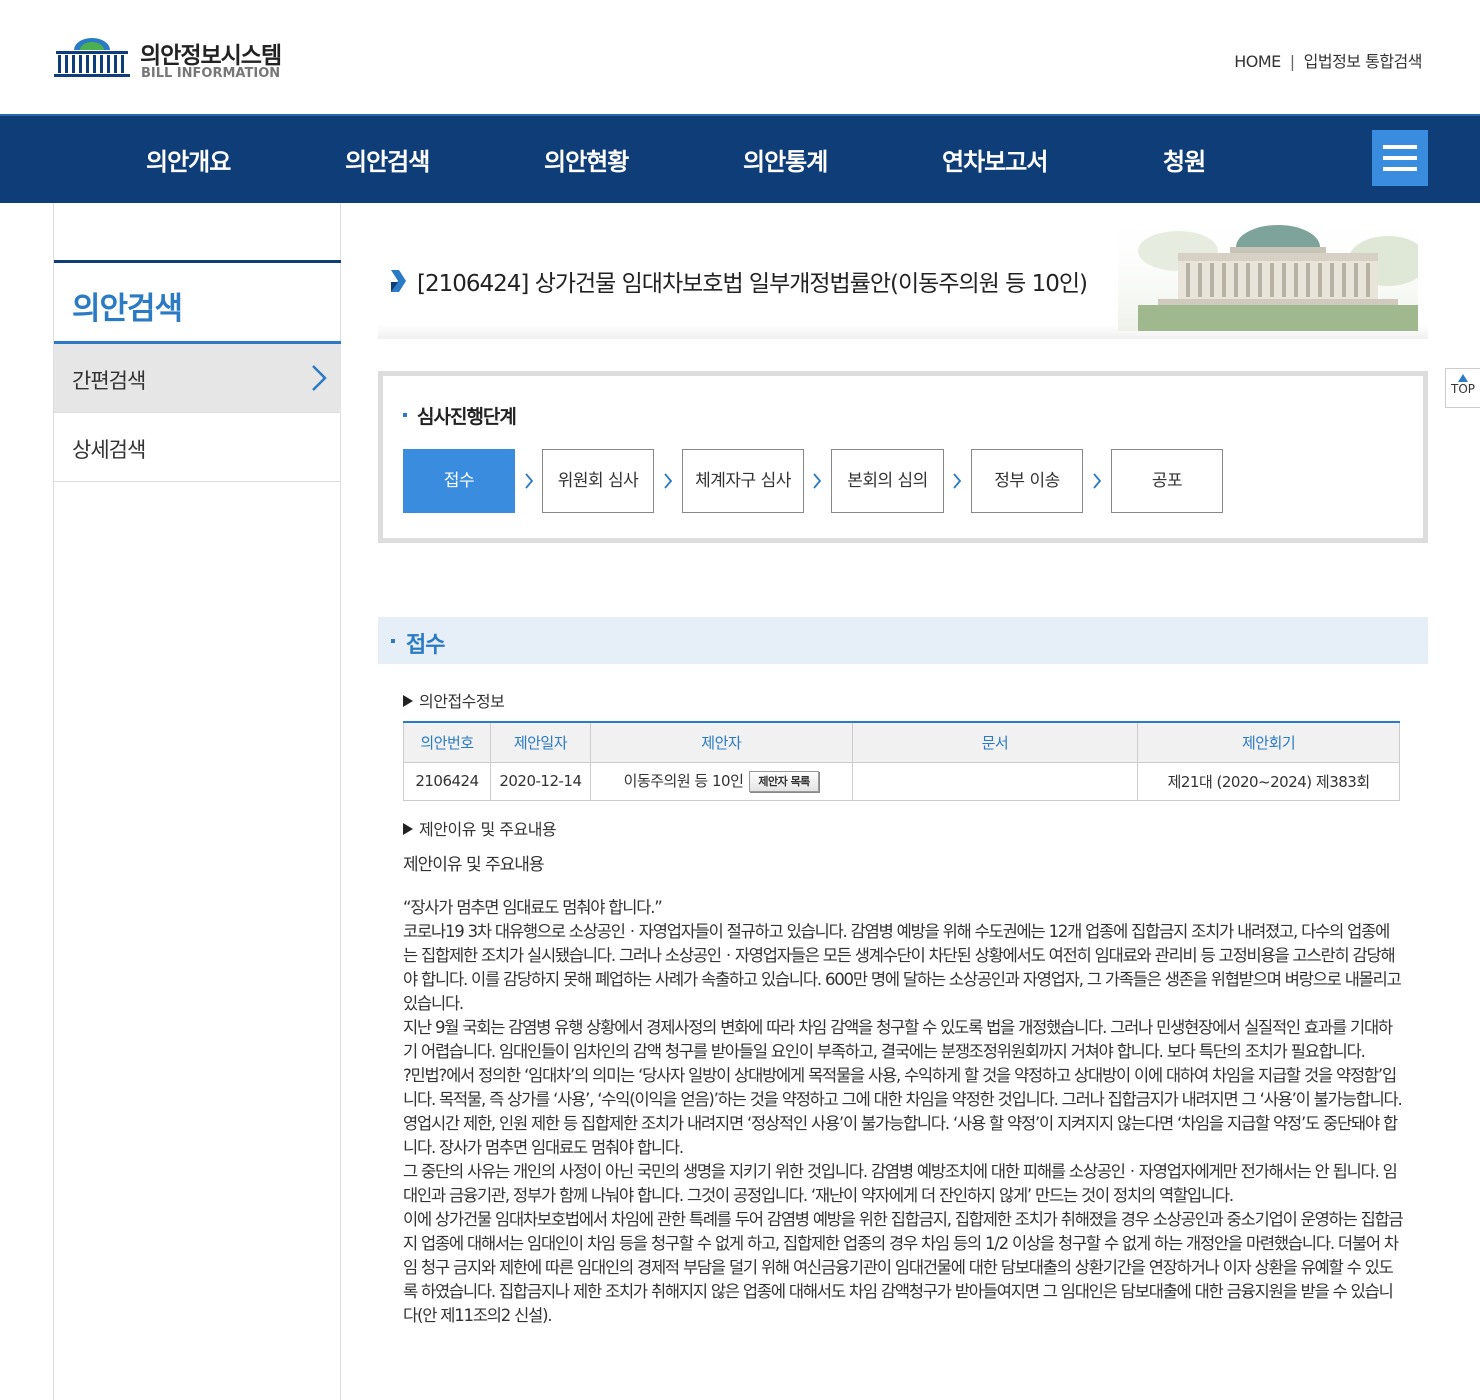 This screenshot has height=1400, width=1480. What do you see at coordinates (784, 781) in the screenshot?
I see `proposer-list-button: 제안자 목록` at bounding box center [784, 781].